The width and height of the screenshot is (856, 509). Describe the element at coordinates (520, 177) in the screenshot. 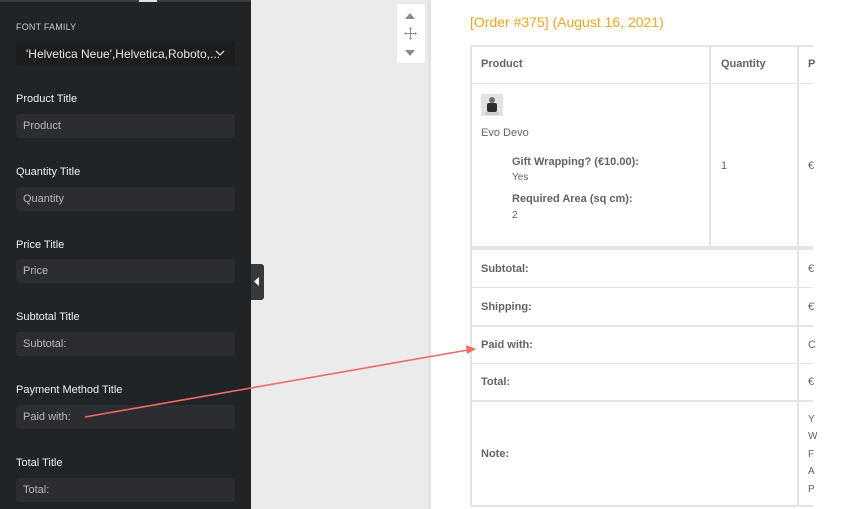

I see `meta-value-gift-wrapping: Yes` at that location.